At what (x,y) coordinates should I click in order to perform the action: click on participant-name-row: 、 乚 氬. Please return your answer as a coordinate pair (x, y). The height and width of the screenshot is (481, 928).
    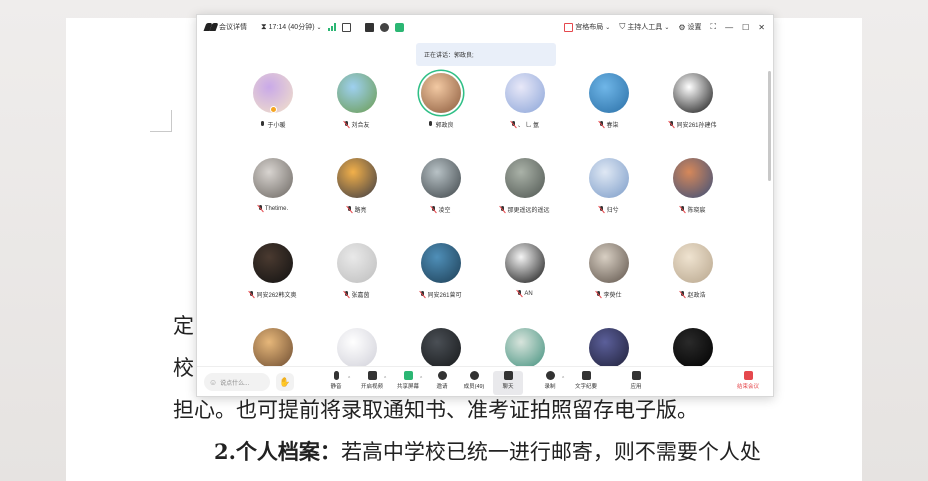
    Looking at the image, I should click on (525, 124).